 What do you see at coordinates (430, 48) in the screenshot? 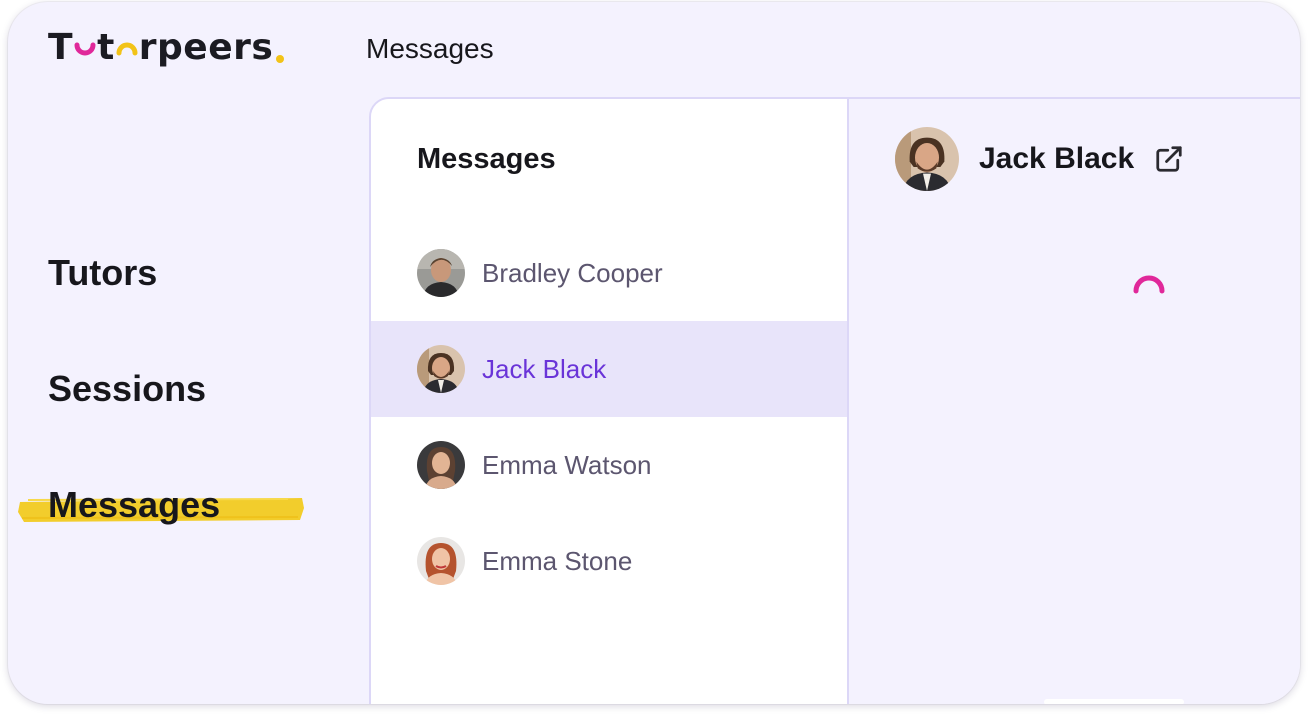
I see `page-title: Messages` at bounding box center [430, 48].